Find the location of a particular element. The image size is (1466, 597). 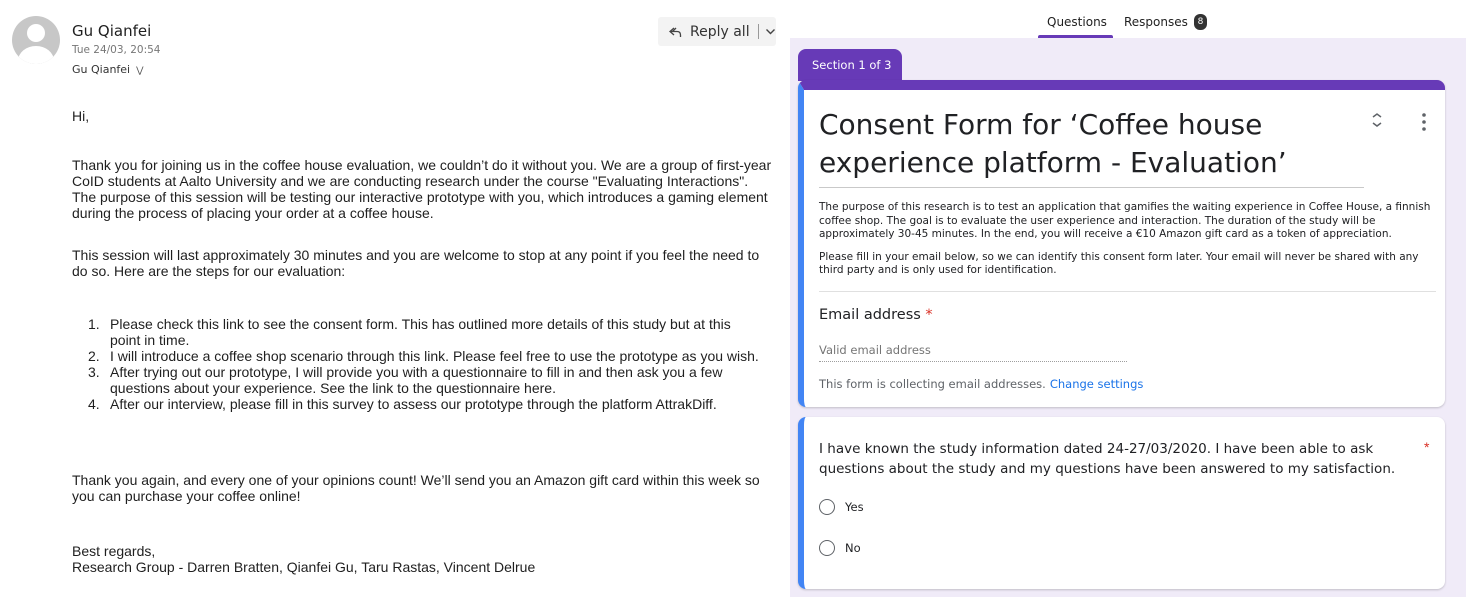

change-settings-link: Change settings is located at coordinates (1097, 384).